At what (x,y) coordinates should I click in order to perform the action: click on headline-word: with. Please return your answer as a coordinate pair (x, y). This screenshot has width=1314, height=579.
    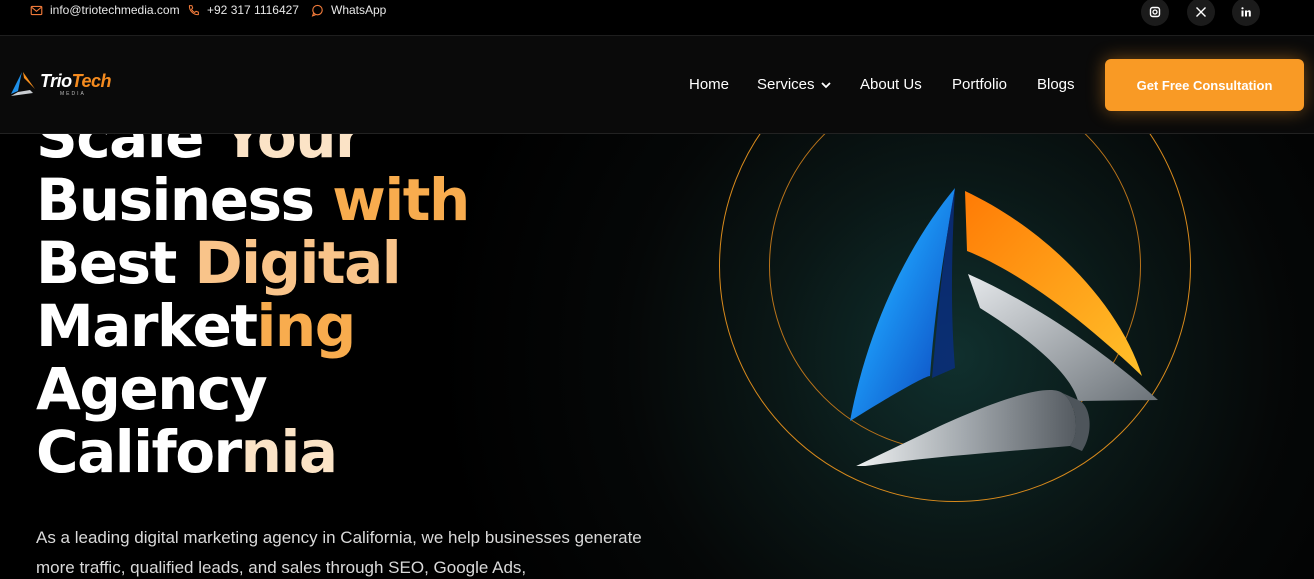
    Looking at the image, I should click on (401, 200).